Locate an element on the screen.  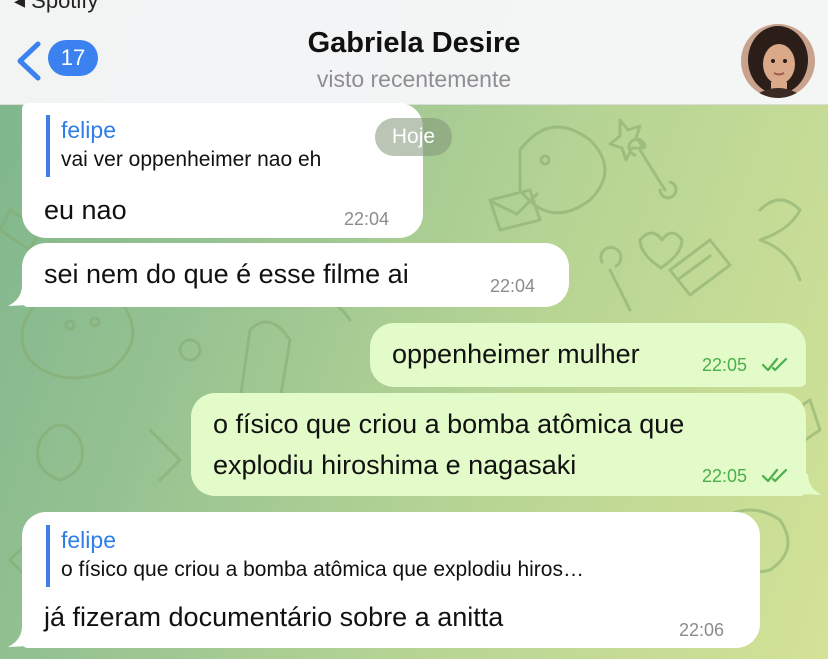
message-time: 22:06 is located at coordinates (702, 630).